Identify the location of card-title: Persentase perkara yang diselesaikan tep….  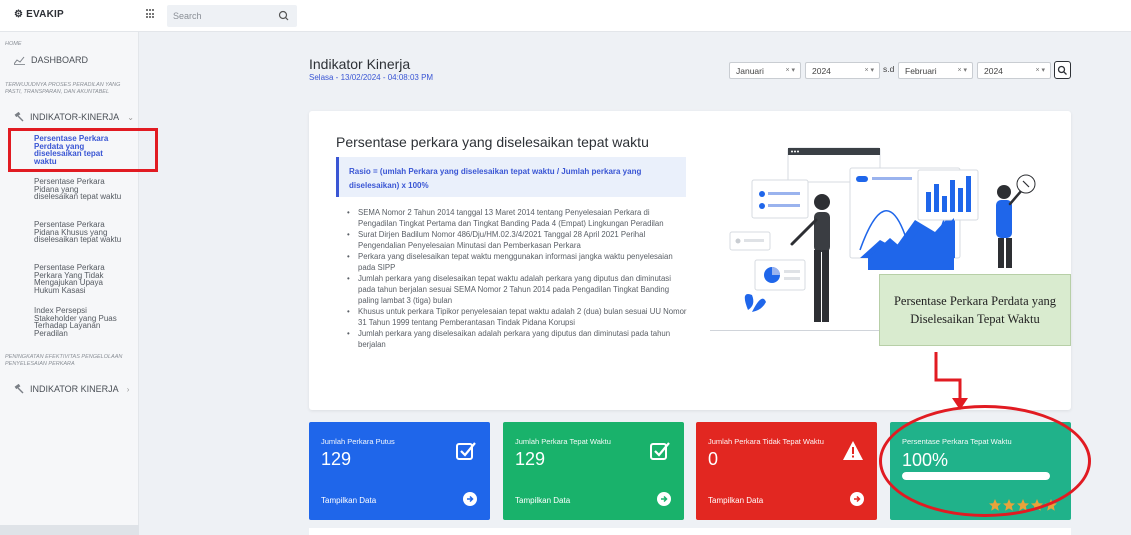
(492, 142).